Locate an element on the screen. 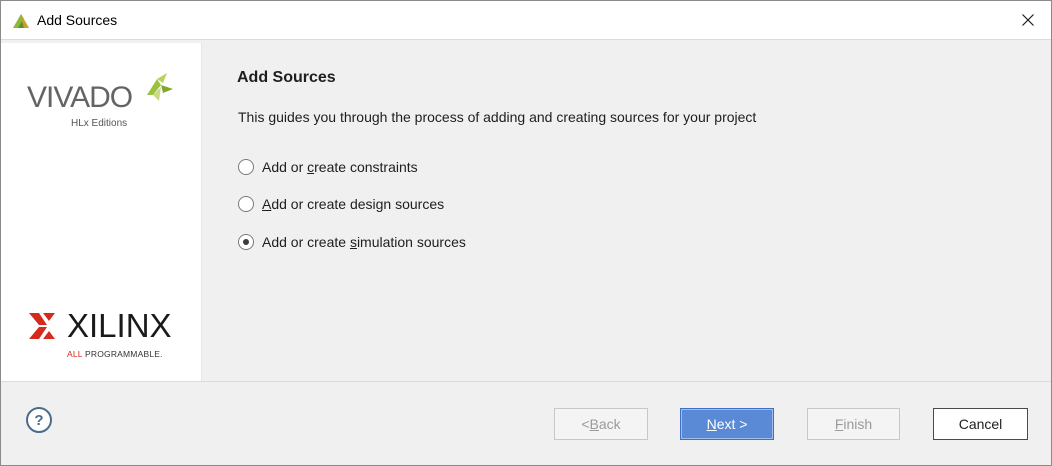 The width and height of the screenshot is (1052, 466). vivado-wordmark: VIVADO is located at coordinates (80, 97).